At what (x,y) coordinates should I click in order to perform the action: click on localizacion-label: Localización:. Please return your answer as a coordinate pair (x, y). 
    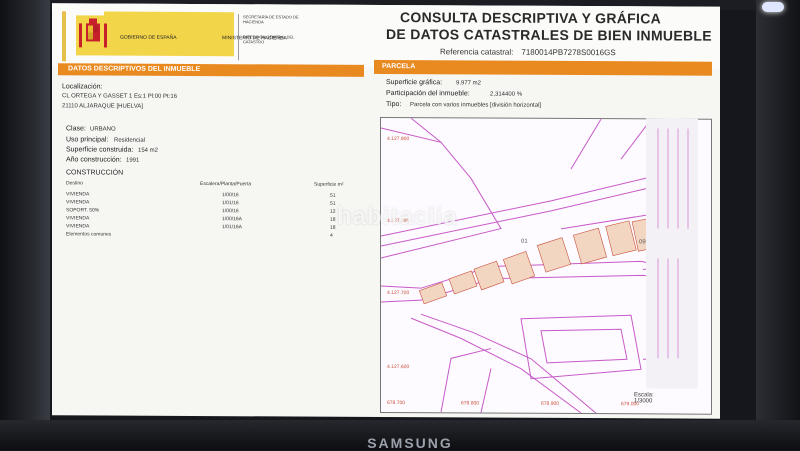
    Looking at the image, I should click on (82, 87).